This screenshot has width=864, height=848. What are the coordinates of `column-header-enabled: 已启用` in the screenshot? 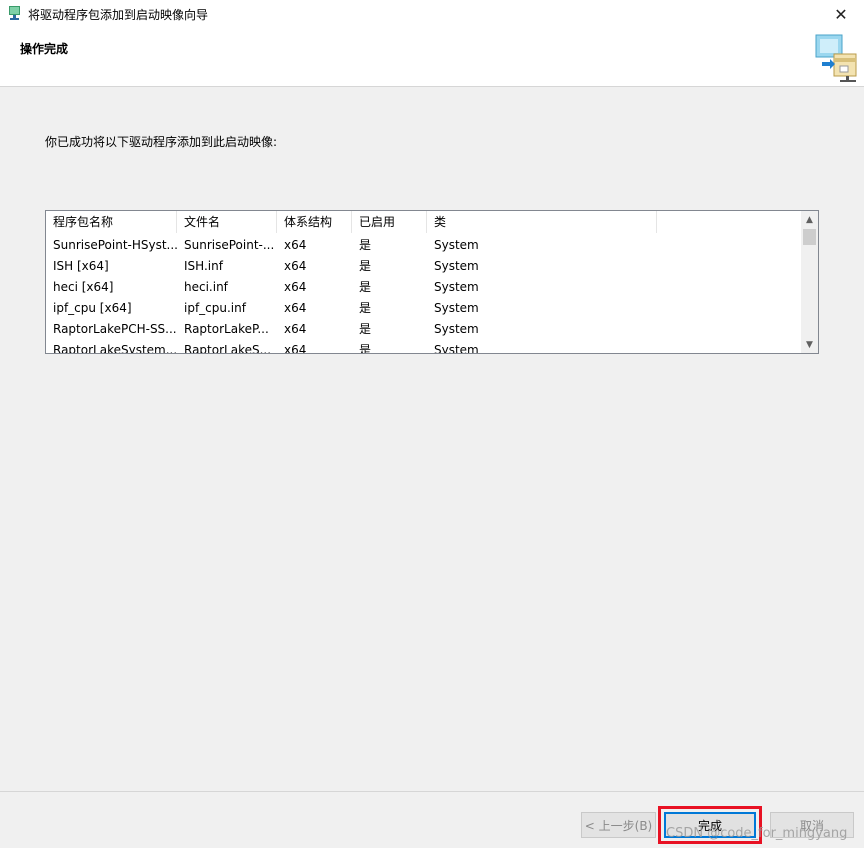 It's located at (389, 222).